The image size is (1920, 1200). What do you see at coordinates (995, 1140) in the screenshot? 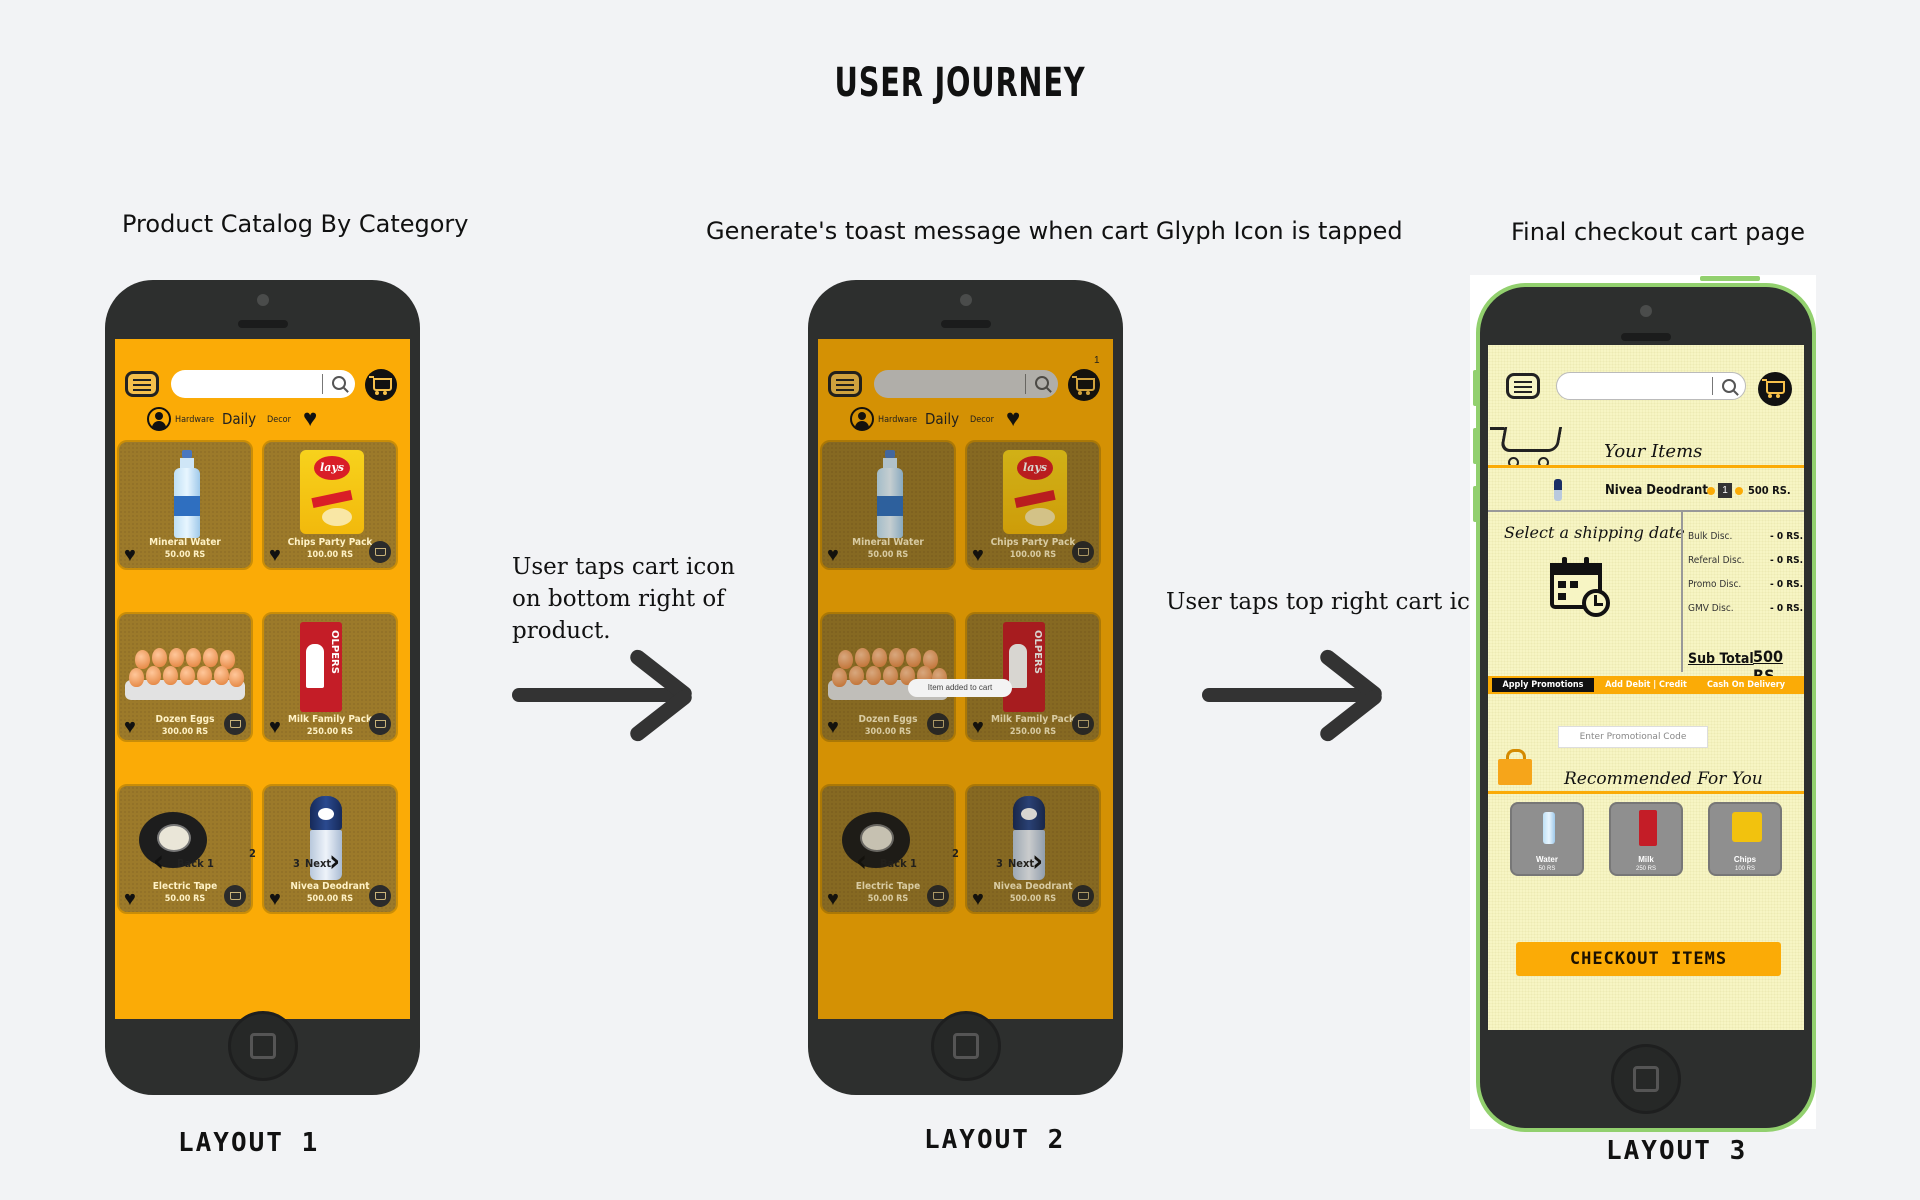
I see `layout-label-2: LAYOUT 2` at bounding box center [995, 1140].